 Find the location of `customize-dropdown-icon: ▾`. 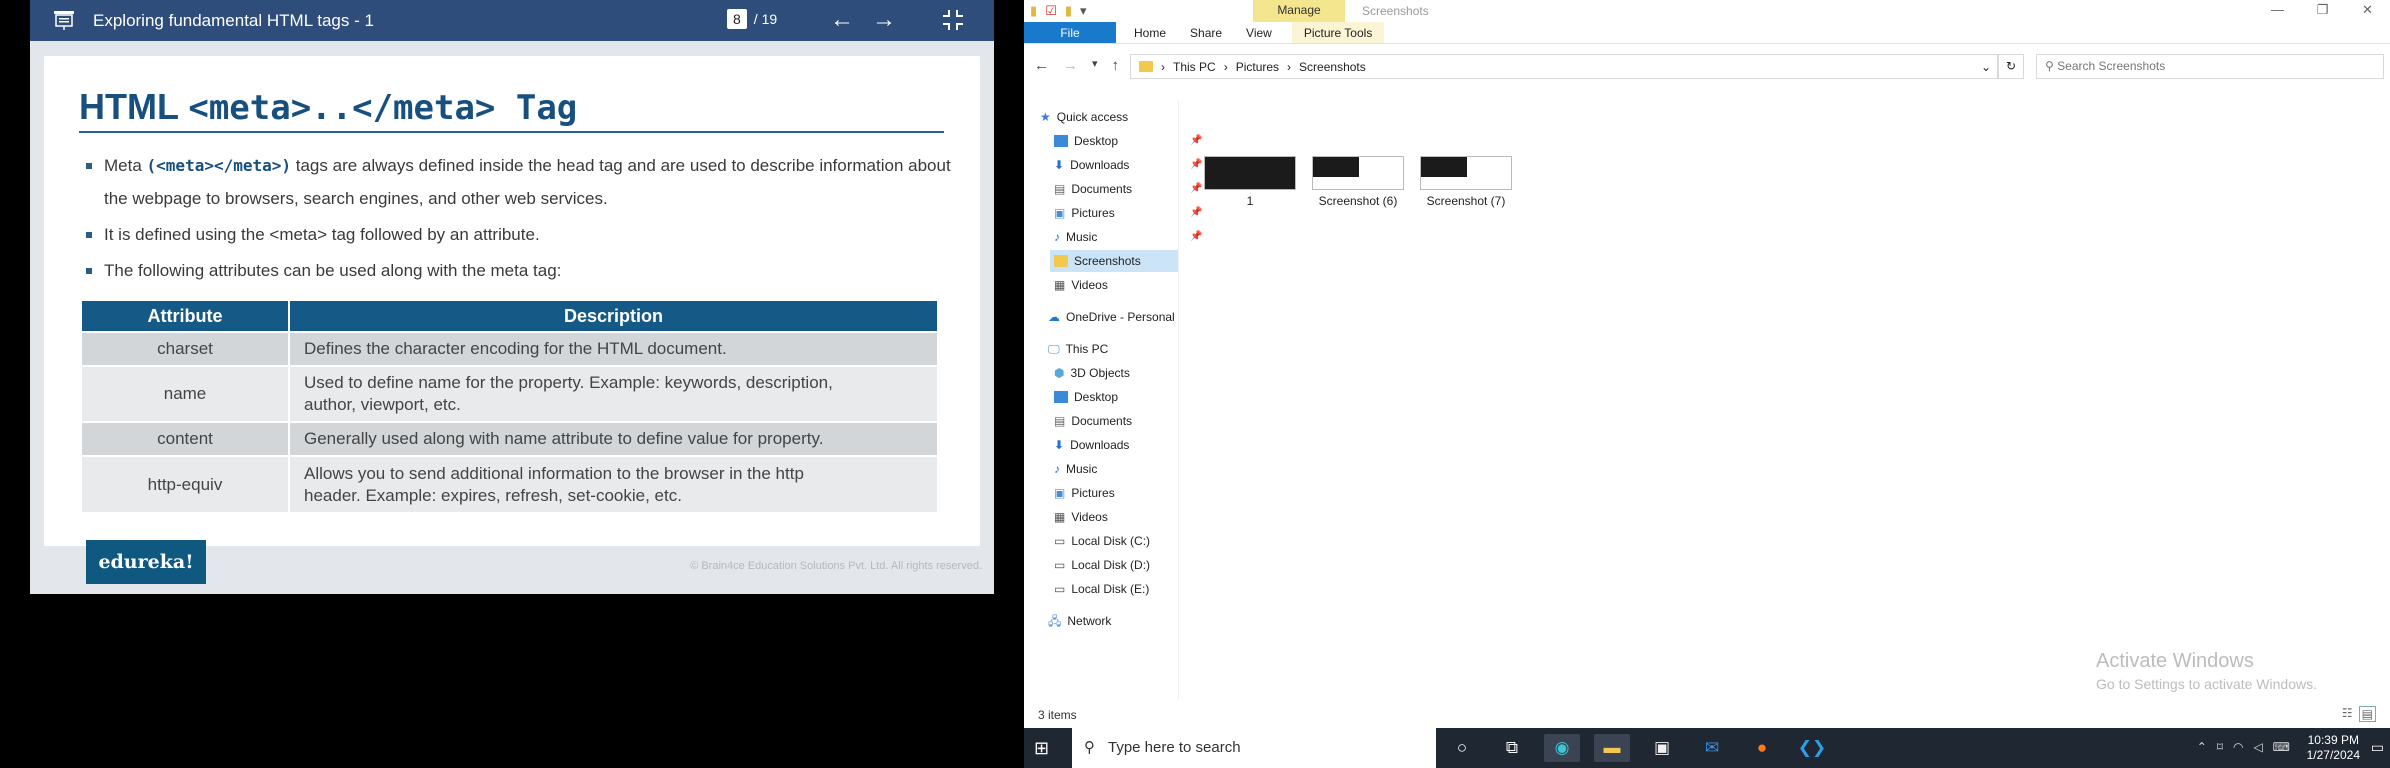

customize-dropdown-icon: ▾ is located at coordinates (1083, 11).